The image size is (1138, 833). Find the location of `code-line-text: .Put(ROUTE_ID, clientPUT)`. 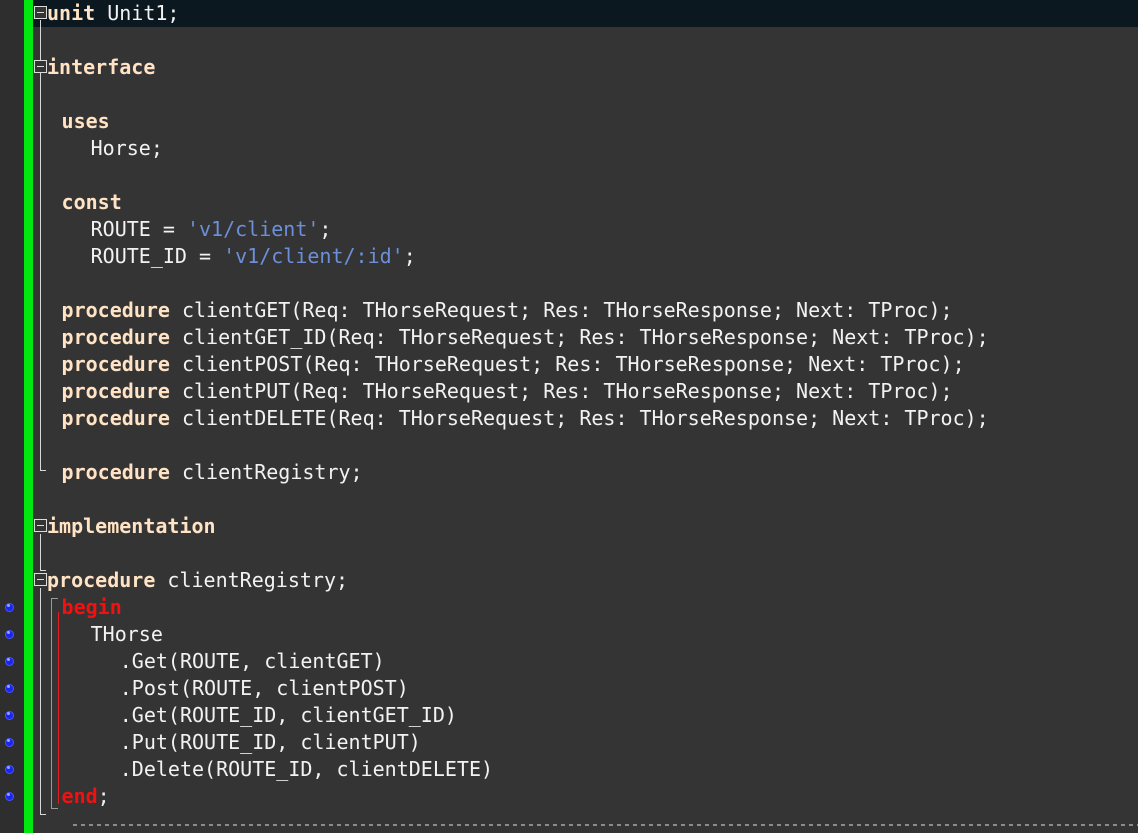

code-line-text: .Put(ROUTE_ID, clientPUT) is located at coordinates (227, 742).